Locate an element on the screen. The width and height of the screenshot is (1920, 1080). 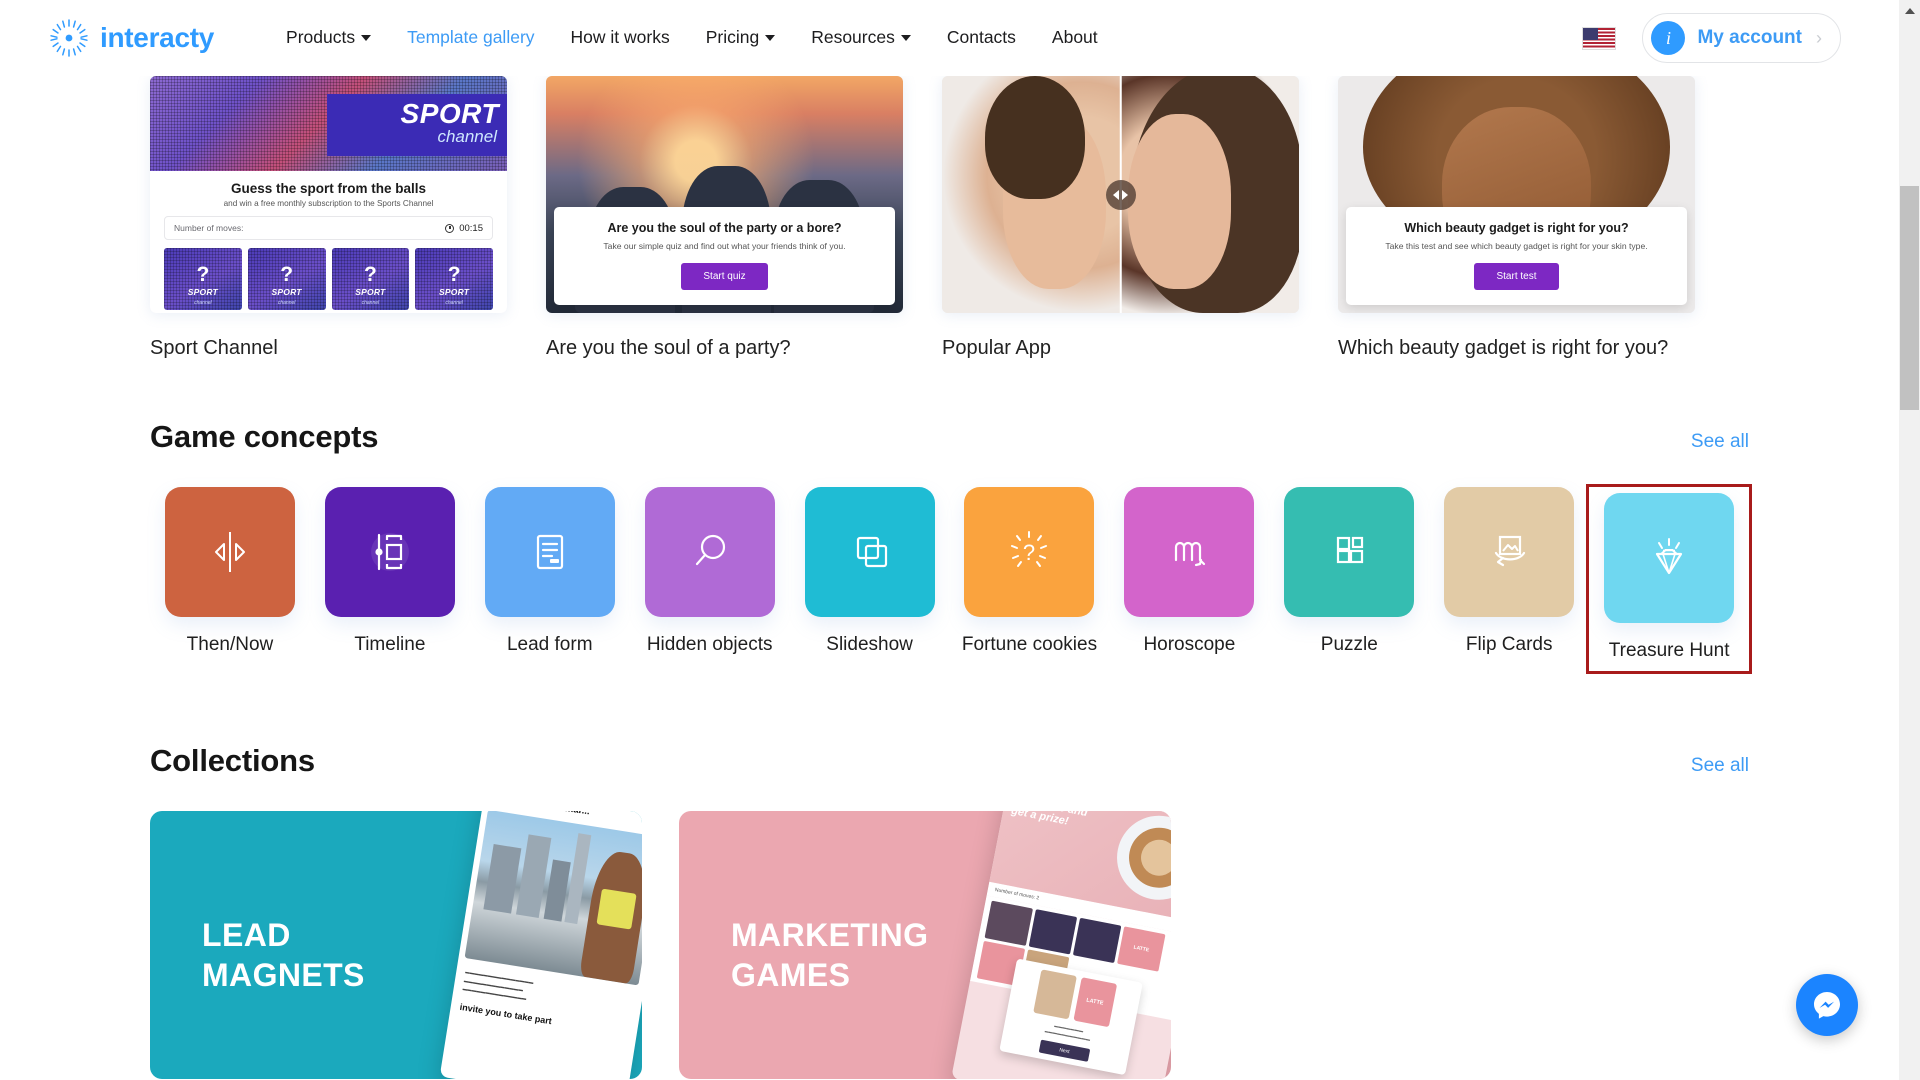
page-scrollbar is located at coordinates (1909, 540).